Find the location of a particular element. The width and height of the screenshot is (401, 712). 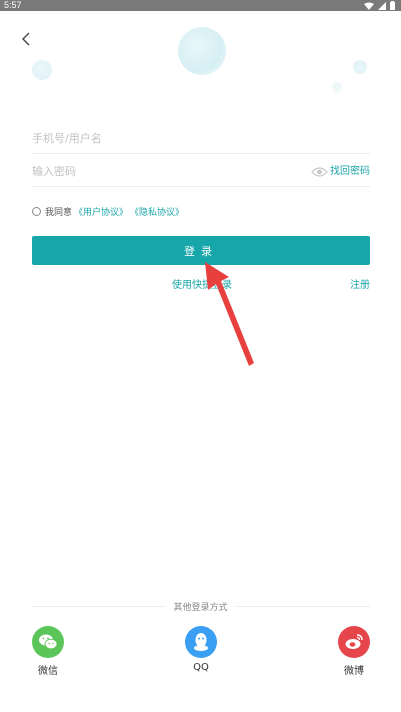

quick-login-link: 使用快捷登录 is located at coordinates (202, 283).